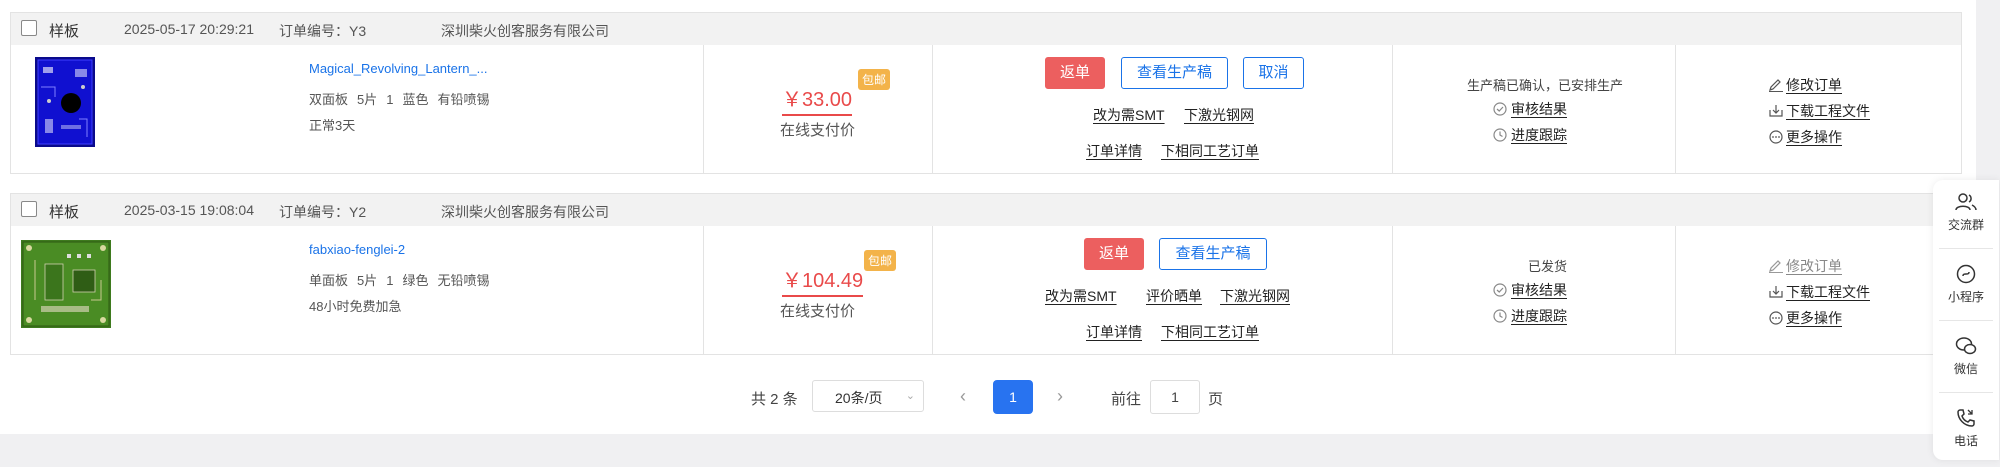 The image size is (2000, 467). What do you see at coordinates (329, 99) in the screenshot?
I see `spec-layers: 双面板` at bounding box center [329, 99].